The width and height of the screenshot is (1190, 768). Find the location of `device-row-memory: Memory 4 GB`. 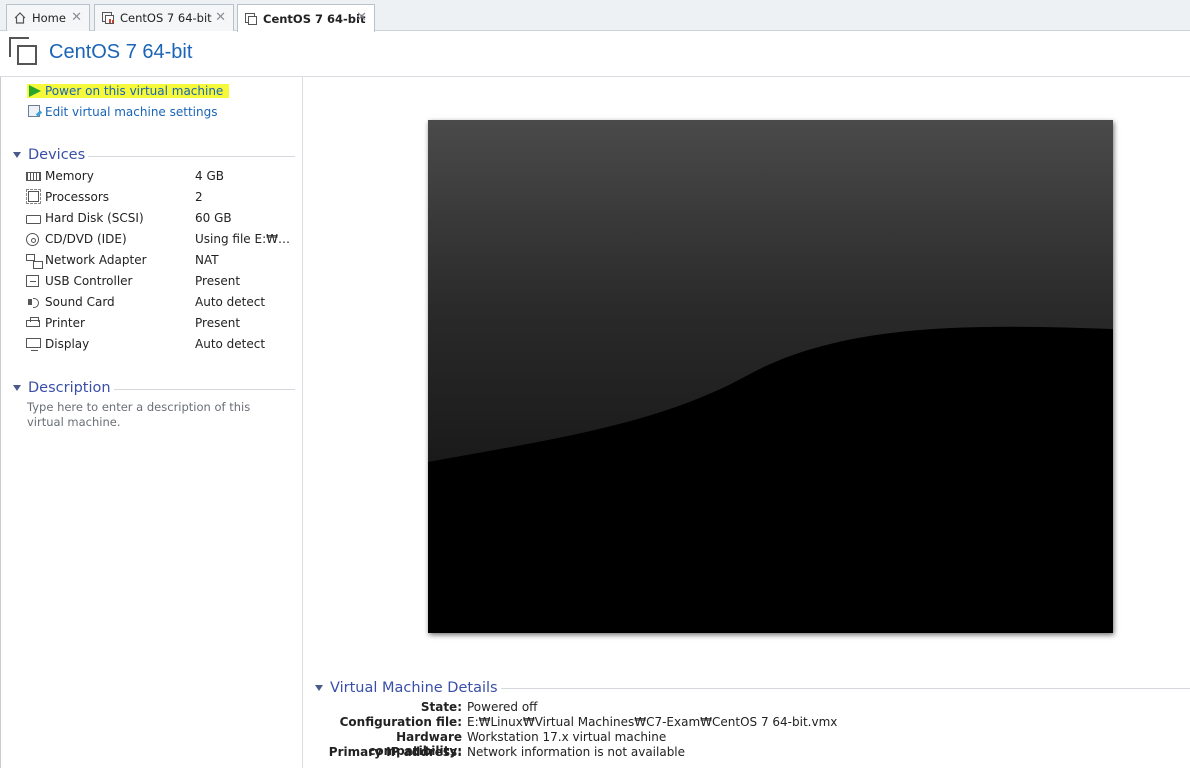

device-row-memory: Memory 4 GB is located at coordinates (161, 176).